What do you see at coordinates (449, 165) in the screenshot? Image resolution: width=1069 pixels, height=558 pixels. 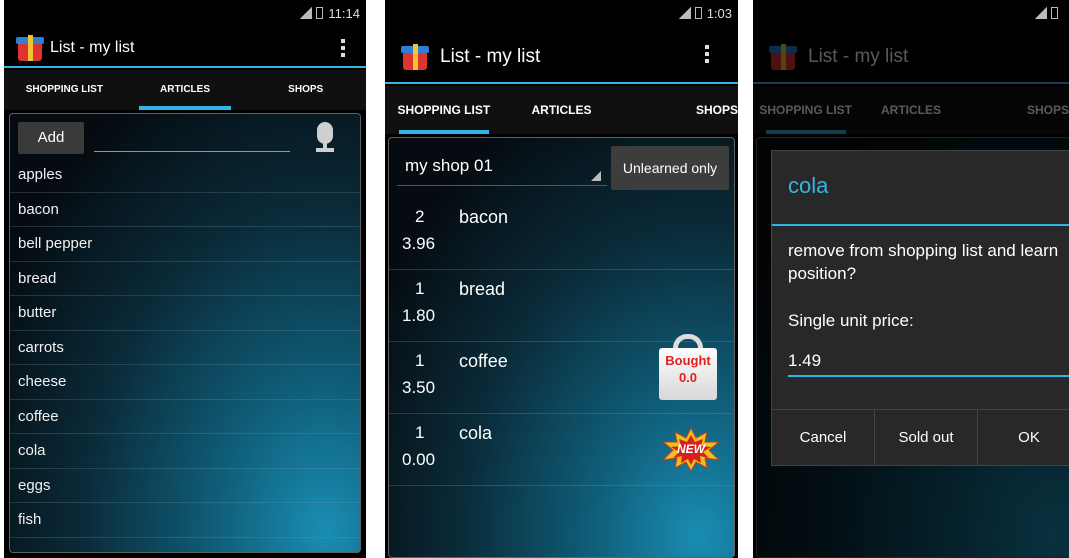 I see `shop-selector-value: my shop 01` at bounding box center [449, 165].